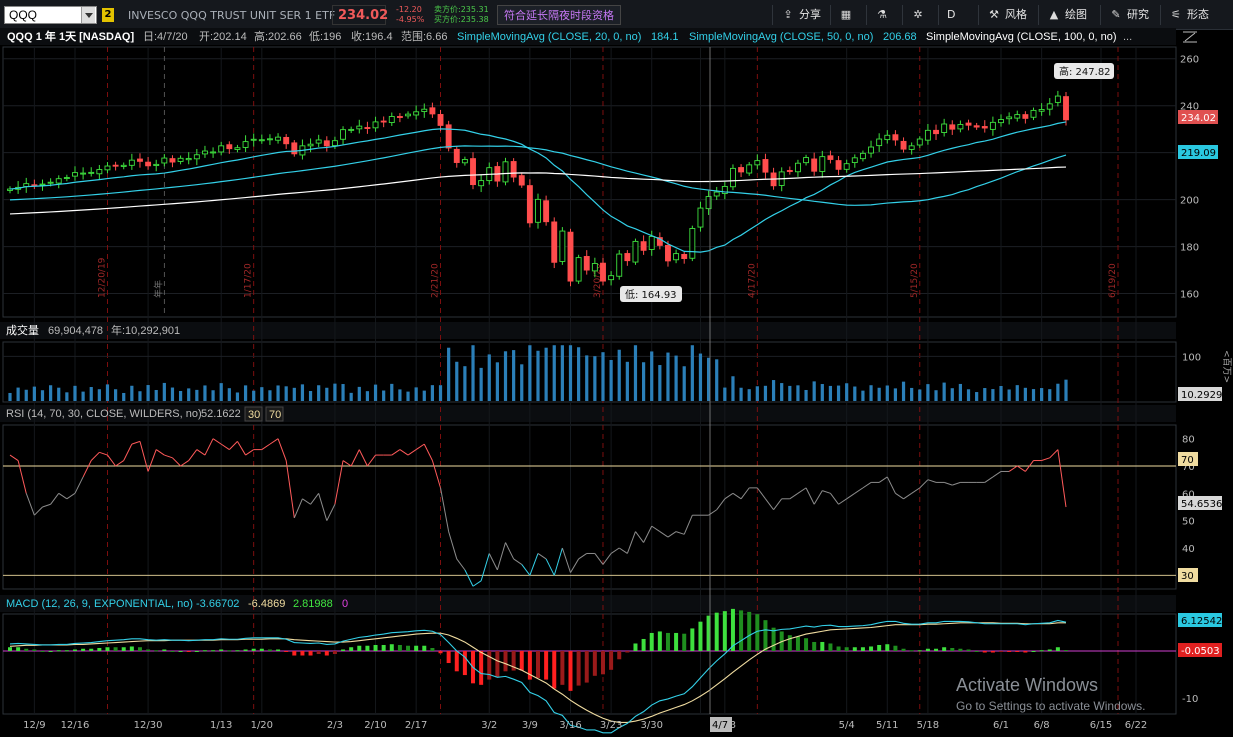 This screenshot has width=1233, height=737. I want to click on symbol-dropdown-button, so click(88, 15).